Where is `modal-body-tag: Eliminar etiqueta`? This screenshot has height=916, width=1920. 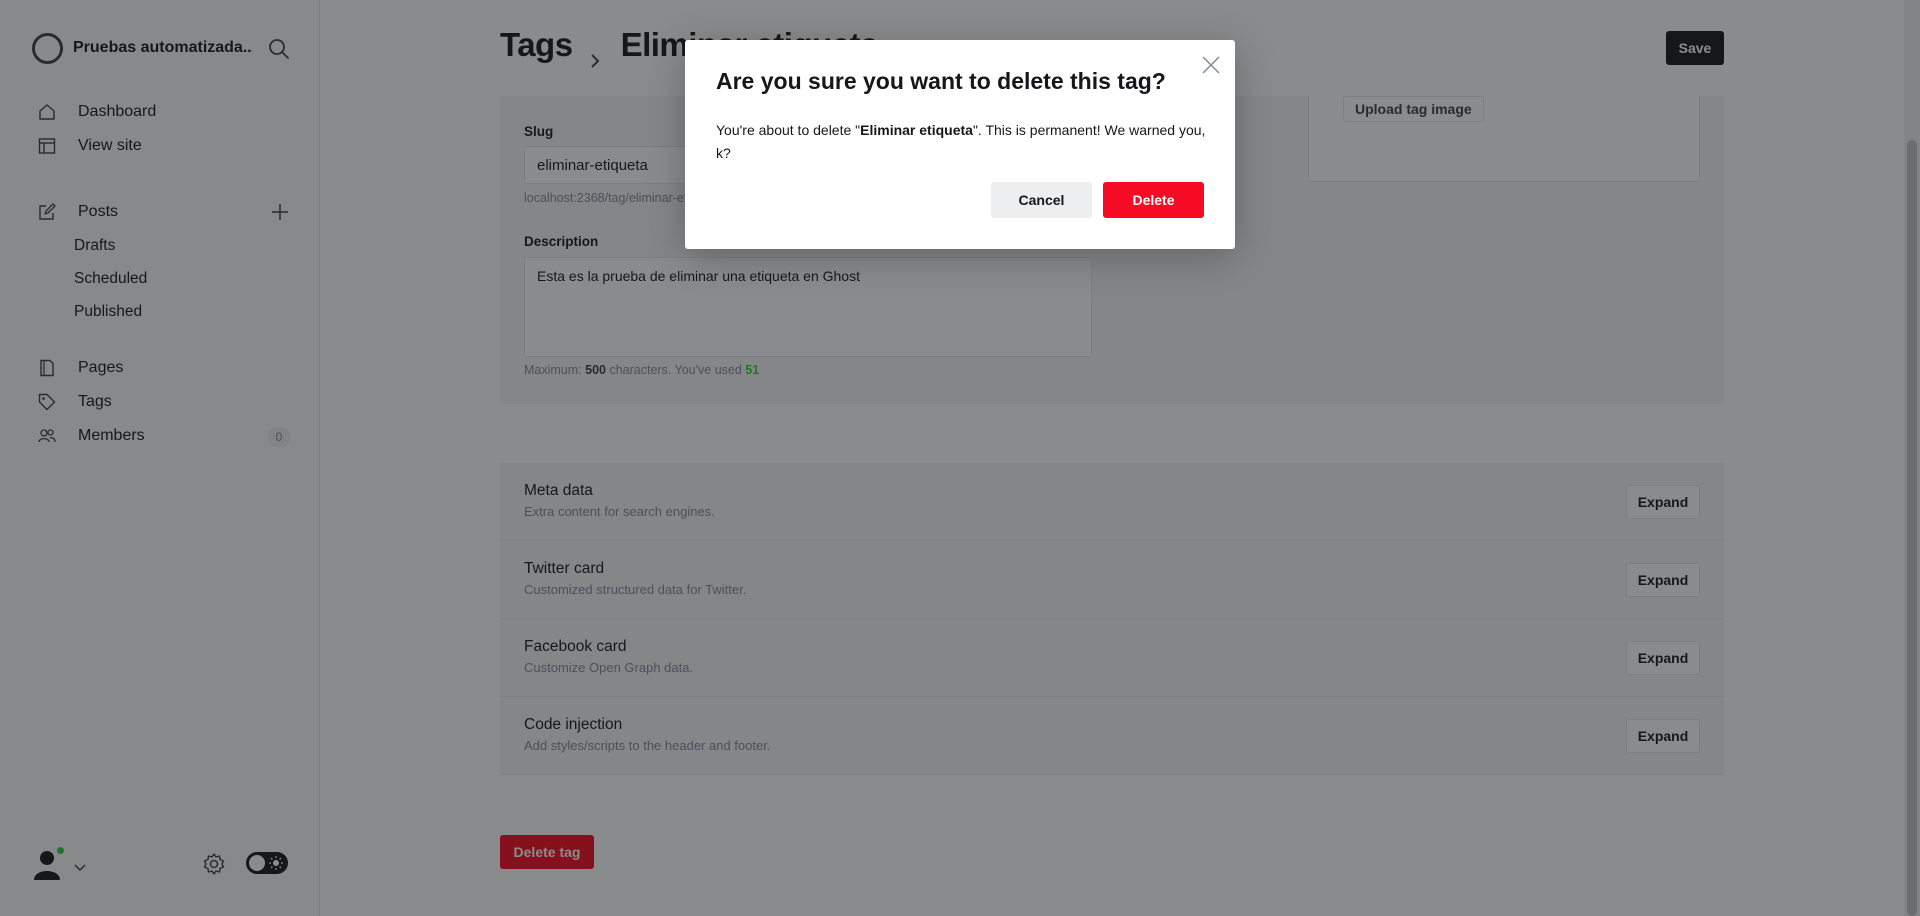
modal-body-tag: Eliminar etiqueta is located at coordinates (916, 130).